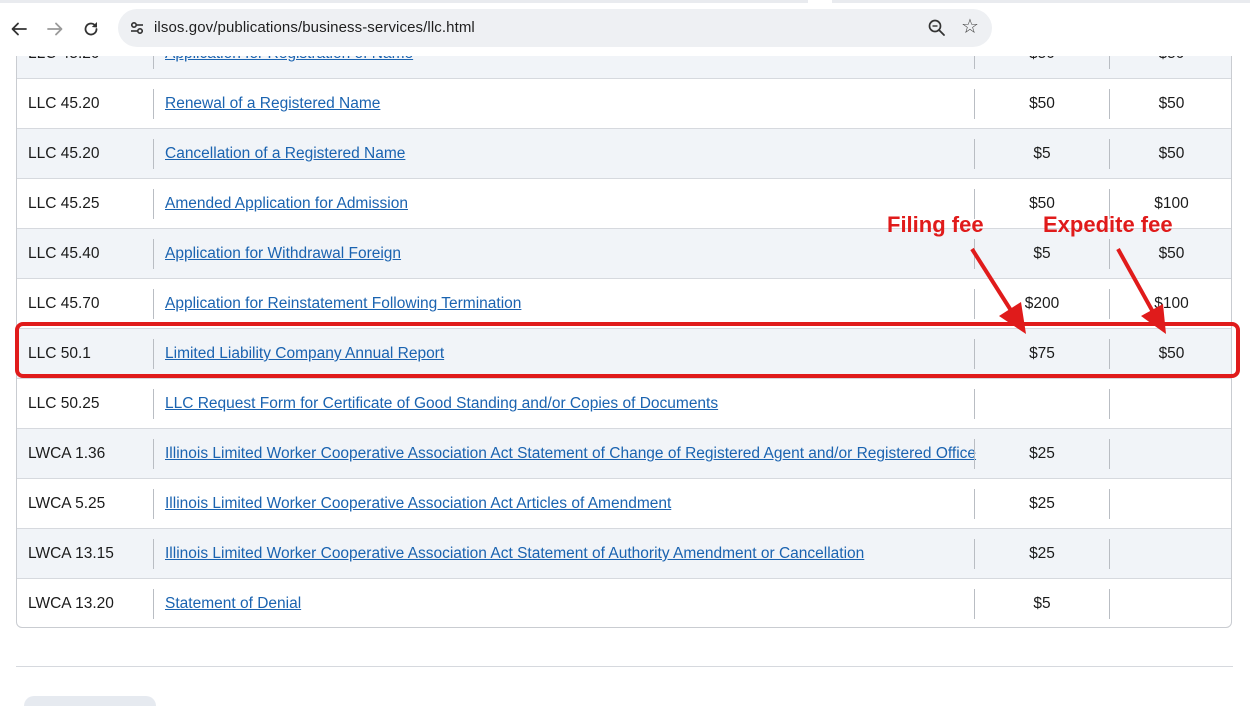 This screenshot has height=706, width=1250. What do you see at coordinates (71, 553) in the screenshot?
I see `form-code: LWCA 13.15` at bounding box center [71, 553].